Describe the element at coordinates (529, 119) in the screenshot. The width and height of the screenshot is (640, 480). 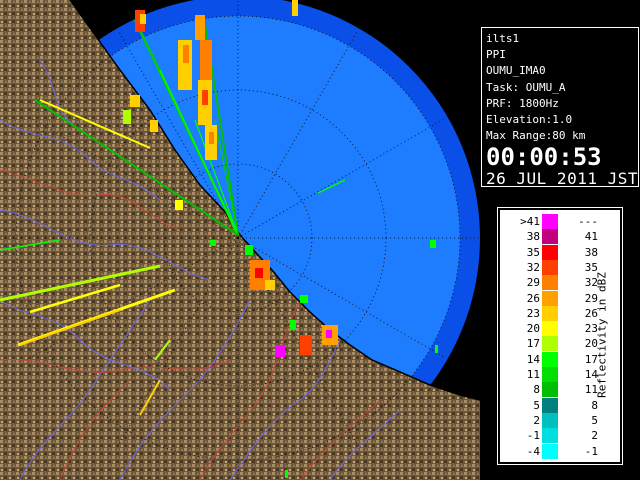
I see `elevation-value: Elevation:1.0` at that location.